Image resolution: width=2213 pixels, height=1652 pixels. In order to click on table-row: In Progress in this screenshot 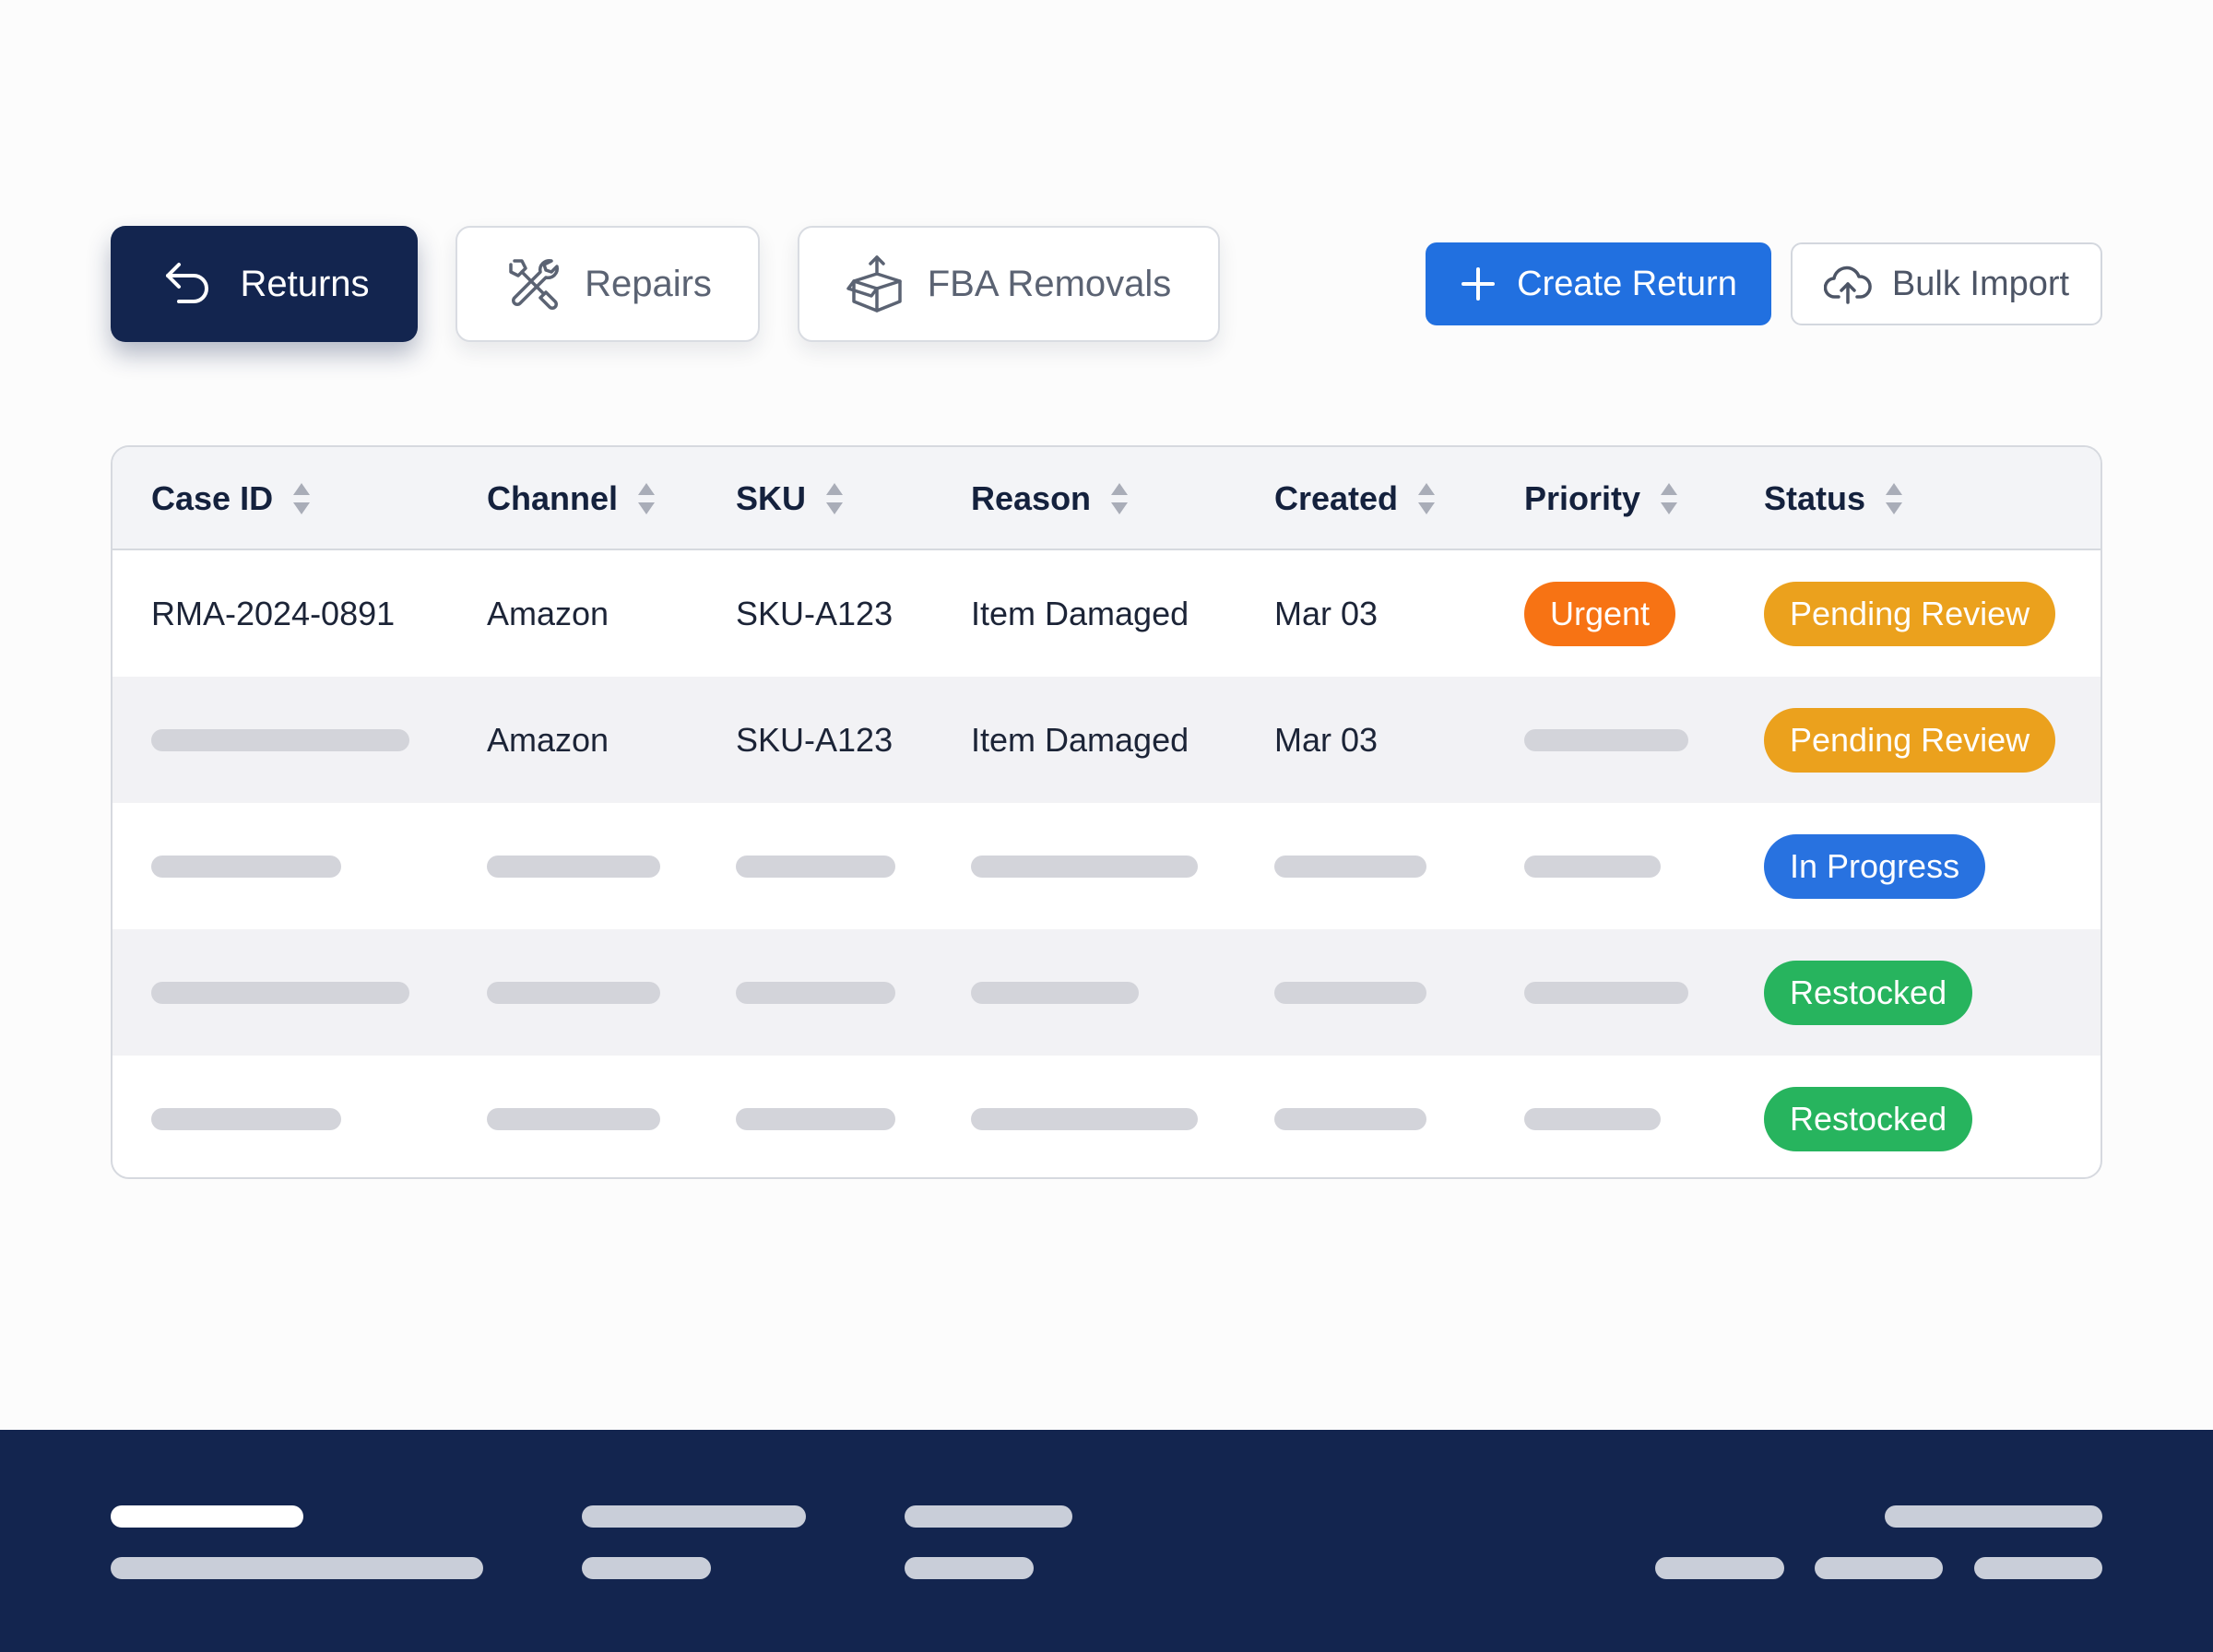, I will do `click(1106, 866)`.